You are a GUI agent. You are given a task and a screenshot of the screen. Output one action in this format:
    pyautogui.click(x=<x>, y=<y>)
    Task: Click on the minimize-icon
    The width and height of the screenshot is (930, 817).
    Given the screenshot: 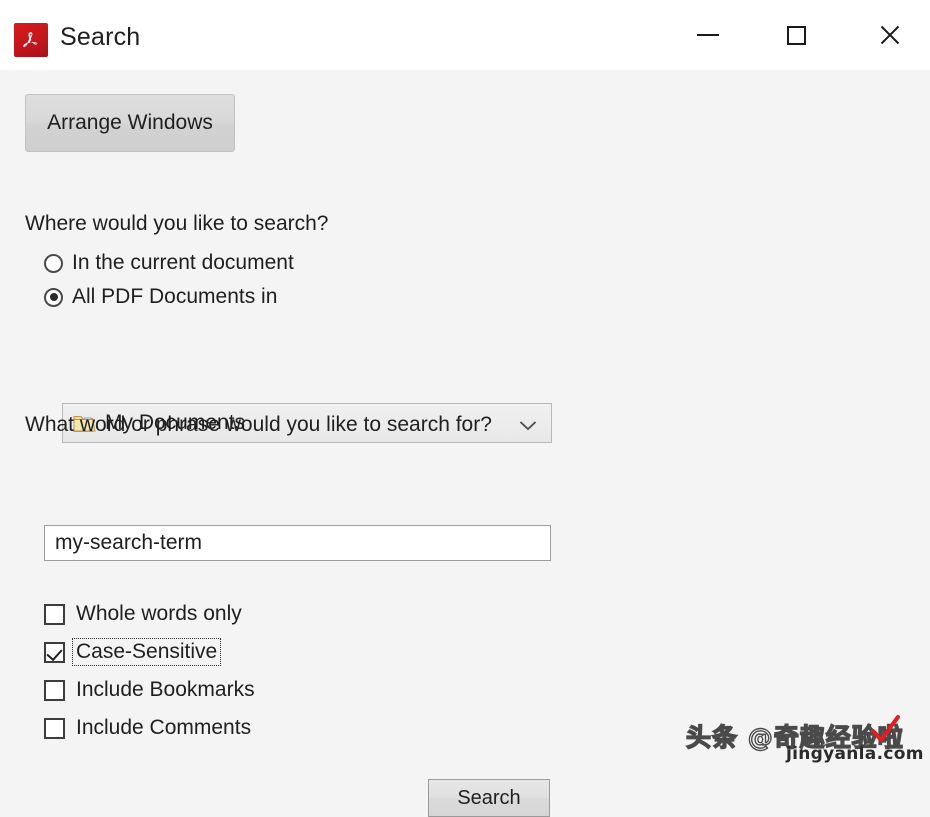 What is the action you would take?
    pyautogui.click(x=708, y=35)
    